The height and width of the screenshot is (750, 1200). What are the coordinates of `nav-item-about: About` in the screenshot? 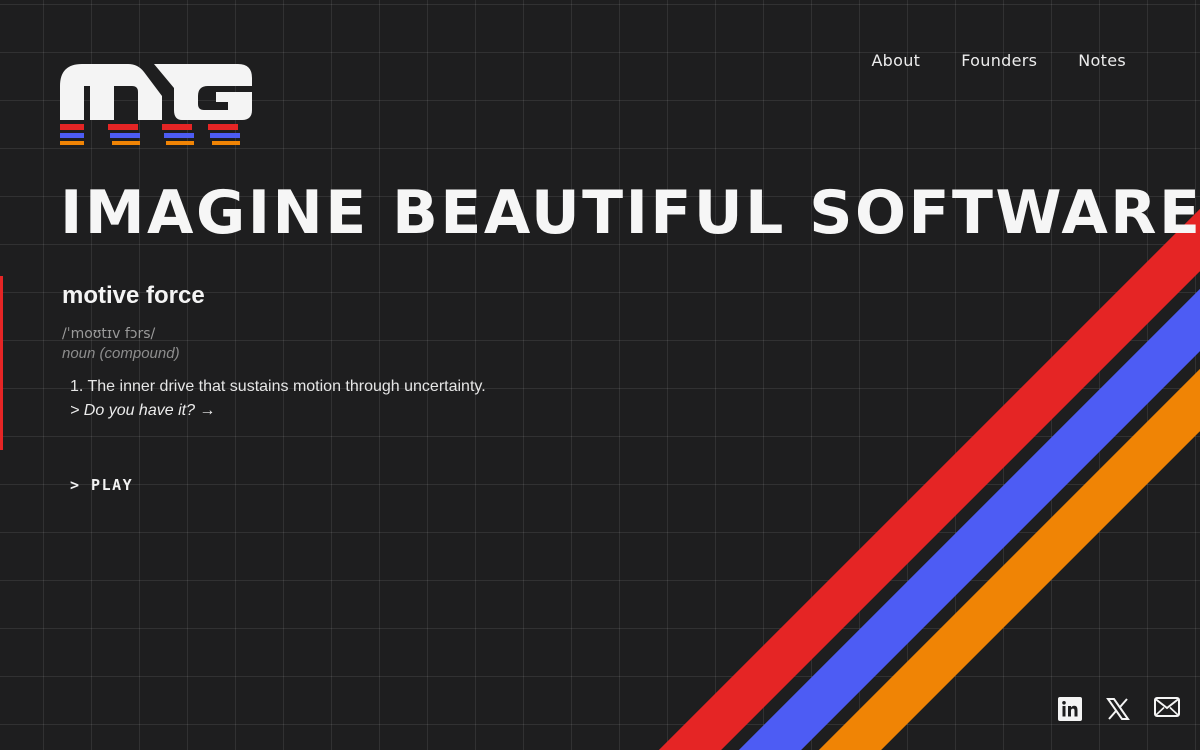 It's located at (895, 60).